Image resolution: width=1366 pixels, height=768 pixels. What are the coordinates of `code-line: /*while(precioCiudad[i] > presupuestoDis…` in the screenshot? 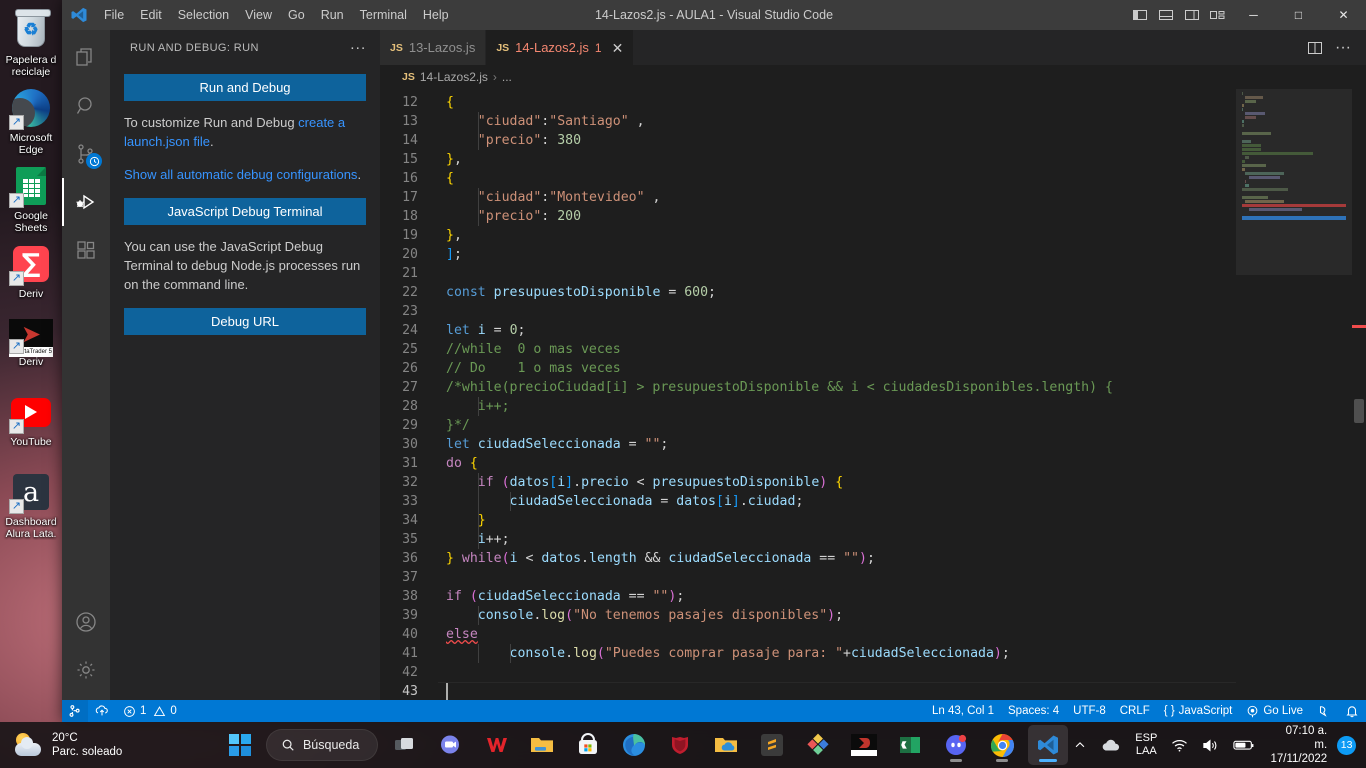 It's located at (837, 387).